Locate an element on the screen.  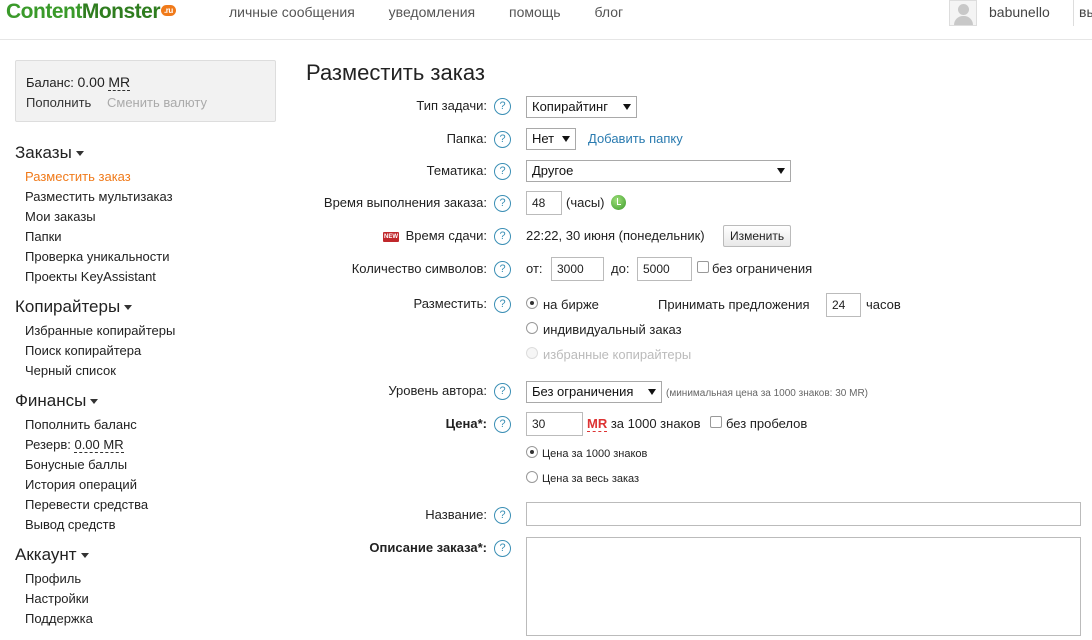
balance-label: Баланс: is located at coordinates (50, 82).